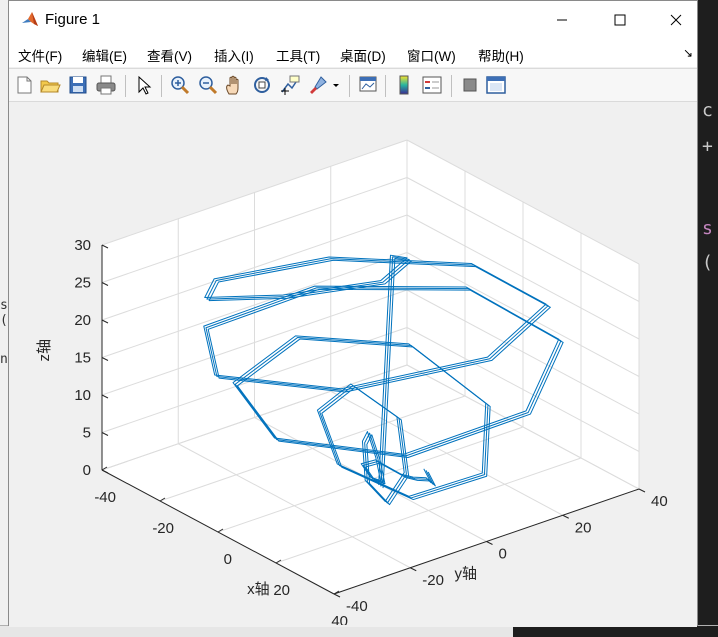 This screenshot has height=637, width=718. What do you see at coordinates (82, 245) in the screenshot?
I see `z-tick-label: 30` at bounding box center [82, 245].